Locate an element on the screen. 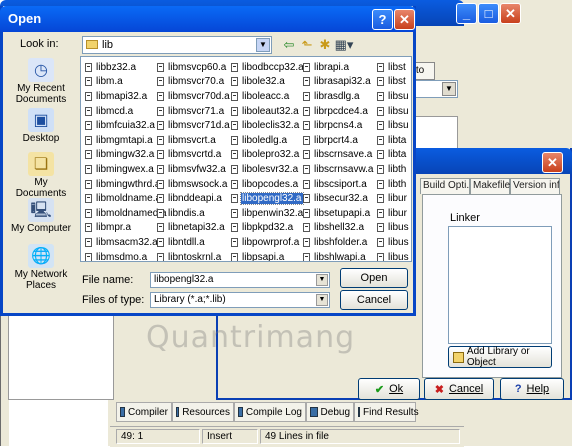 This screenshot has height=447, width=576. file-item: libpsapi.a is located at coordinates (268, 255).